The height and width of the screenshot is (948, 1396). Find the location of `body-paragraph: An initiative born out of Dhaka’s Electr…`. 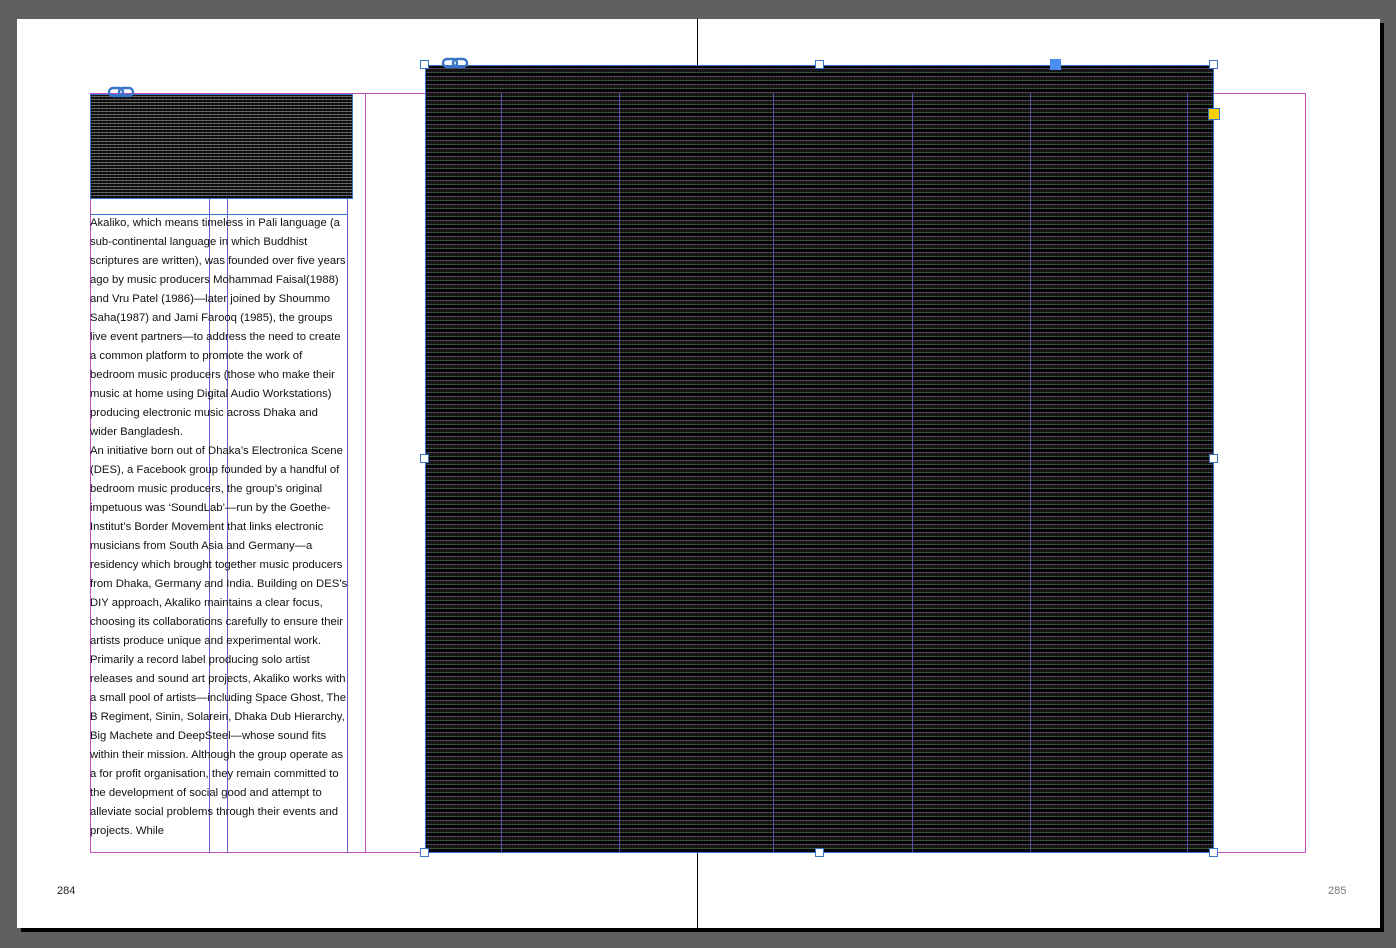

body-paragraph: An initiative born out of Dhaka’s Electr… is located at coordinates (219, 546).